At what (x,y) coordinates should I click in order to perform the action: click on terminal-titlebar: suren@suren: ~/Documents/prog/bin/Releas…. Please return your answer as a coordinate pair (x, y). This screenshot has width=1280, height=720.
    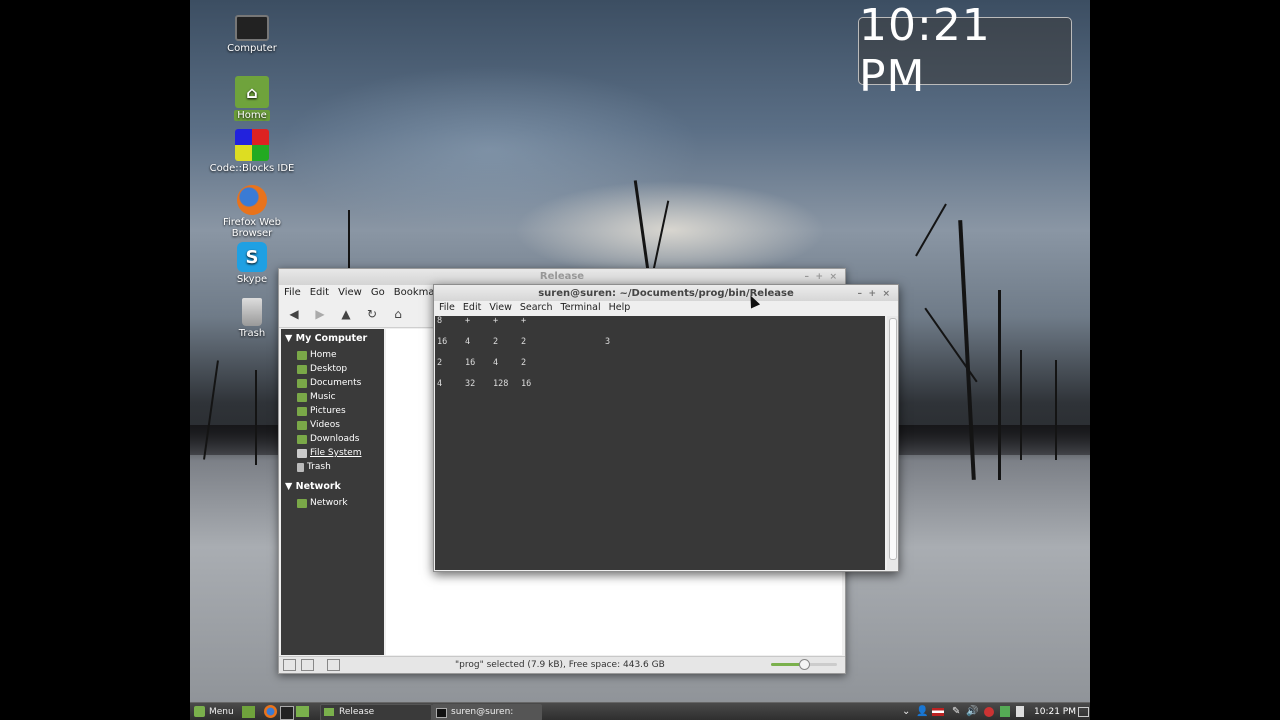
    Looking at the image, I should click on (666, 293).